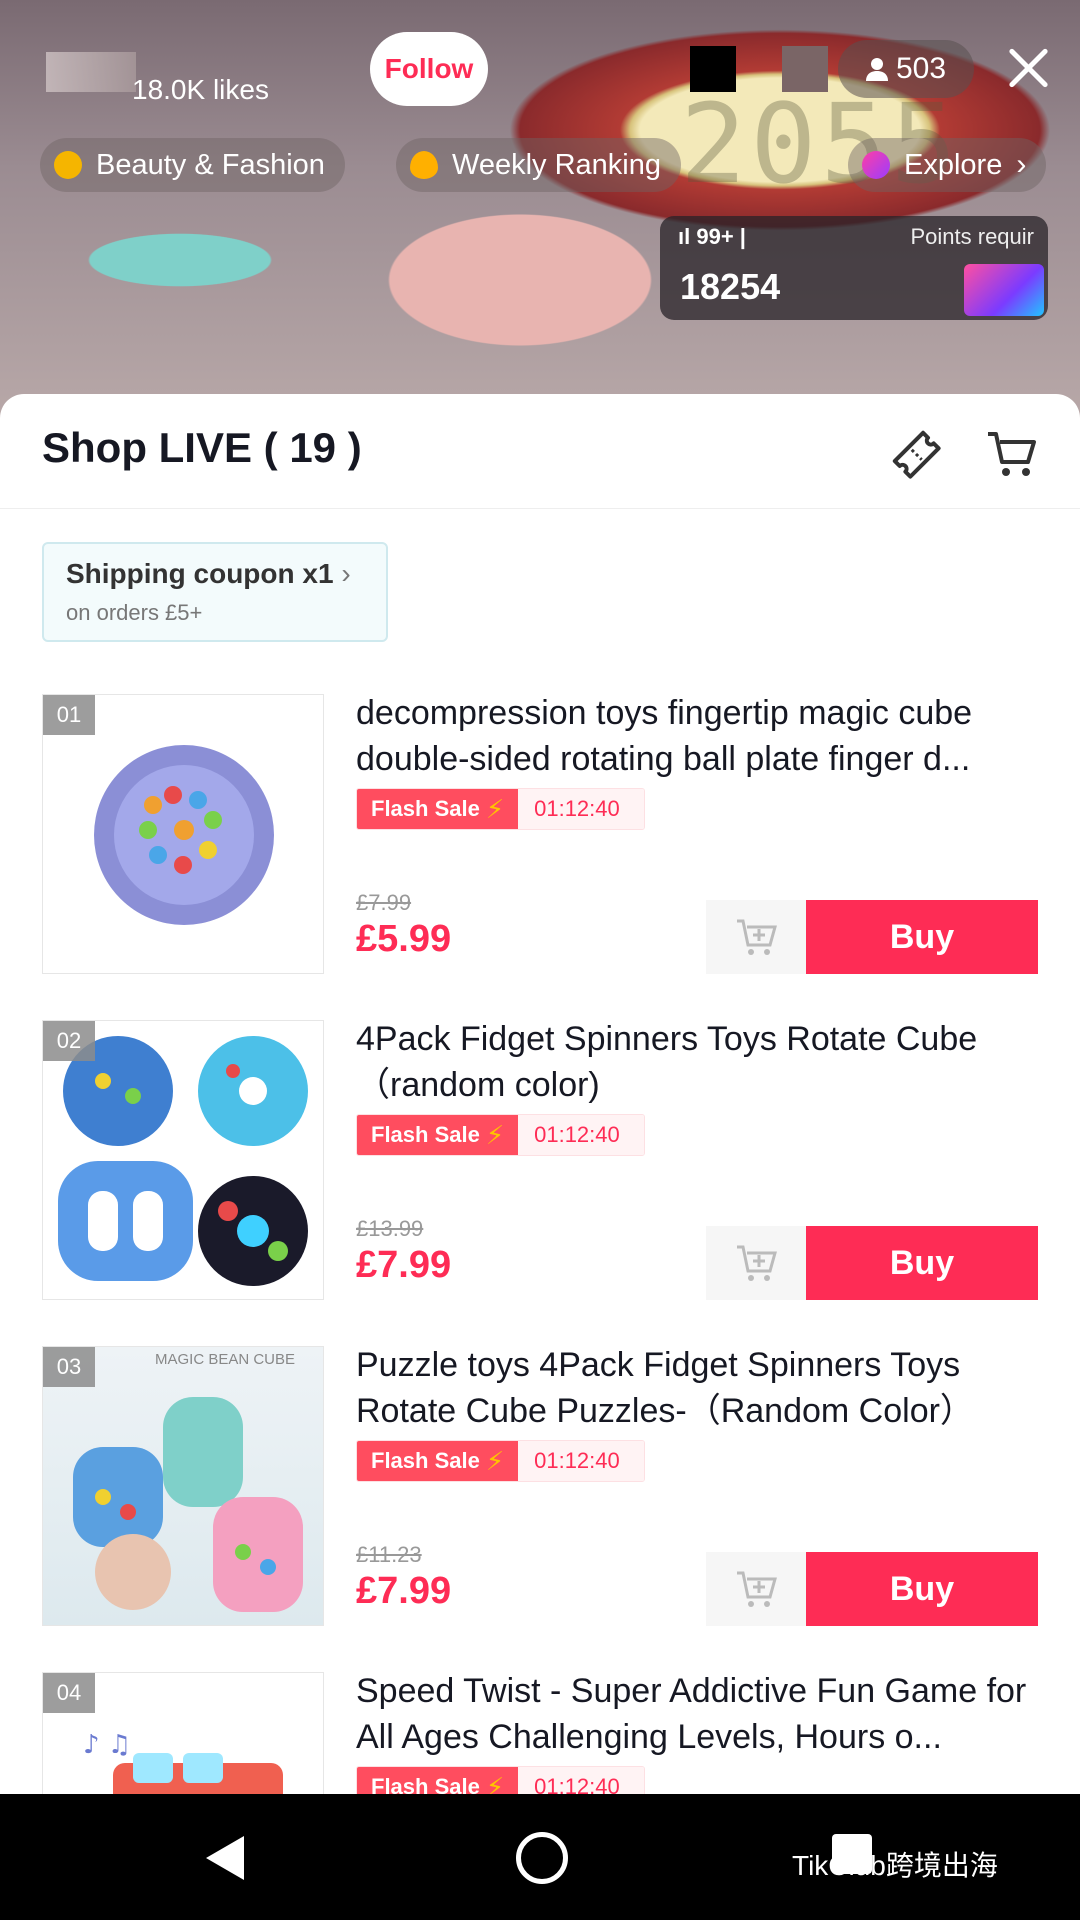 This screenshot has height=1920, width=1080. I want to click on shop-header: Shop LIVE ( 19 ), so click(540, 451).